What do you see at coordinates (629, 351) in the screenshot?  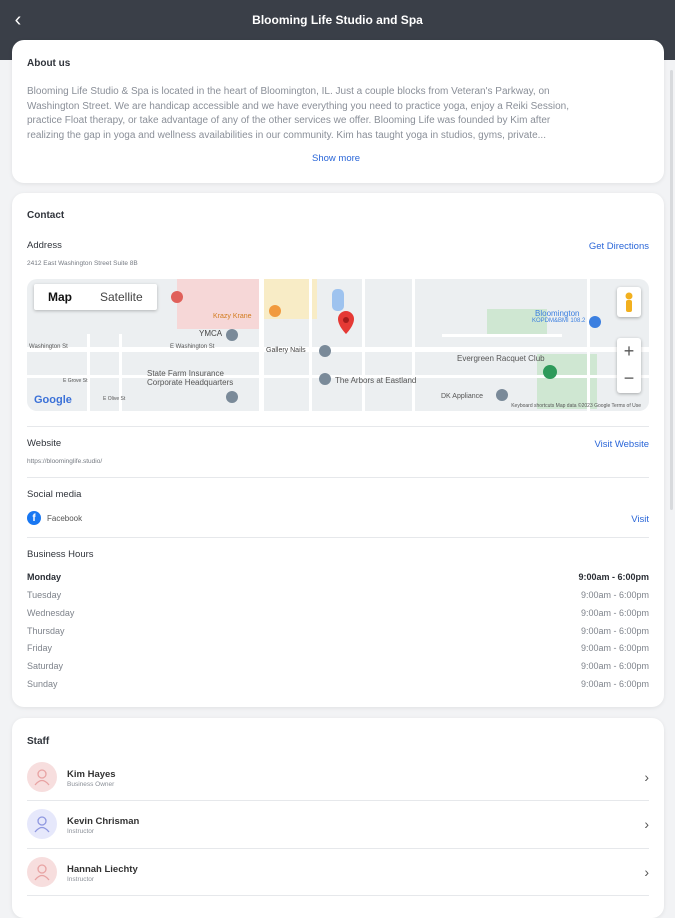 I see `zoom-in-icon: +` at bounding box center [629, 351].